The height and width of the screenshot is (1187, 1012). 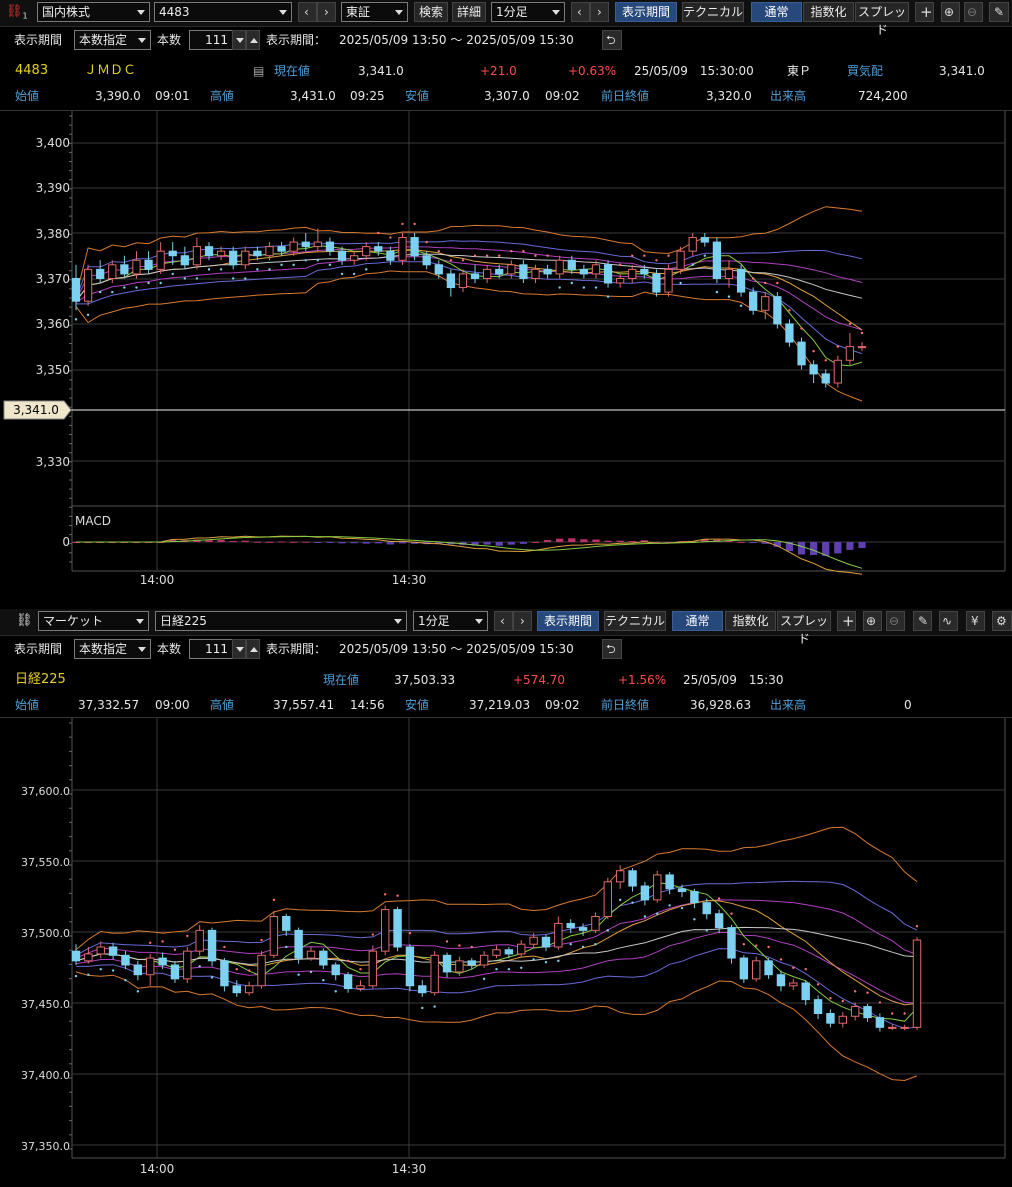 What do you see at coordinates (326, 12) in the screenshot?
I see `next-symbol-button: ›` at bounding box center [326, 12].